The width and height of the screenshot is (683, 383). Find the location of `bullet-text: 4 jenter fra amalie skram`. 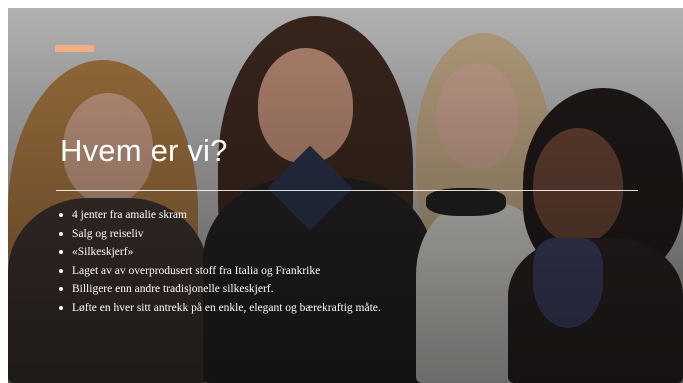

bullet-text: 4 jenter fra amalie skram is located at coordinates (129, 215).